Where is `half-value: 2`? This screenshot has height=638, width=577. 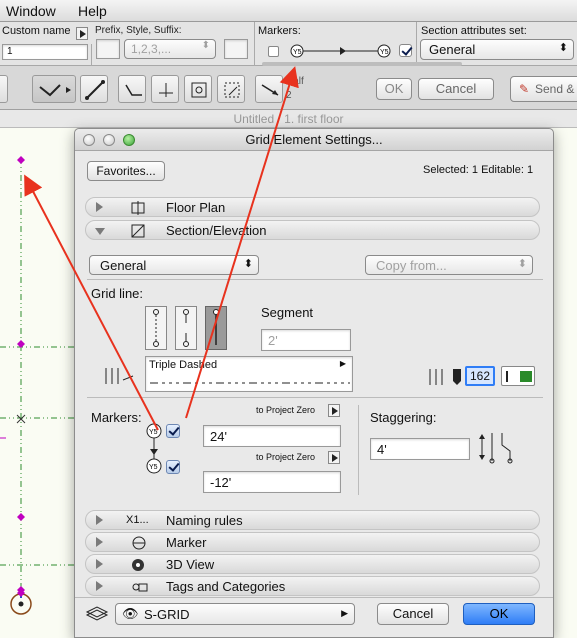
half-value: 2 is located at coordinates (289, 95).